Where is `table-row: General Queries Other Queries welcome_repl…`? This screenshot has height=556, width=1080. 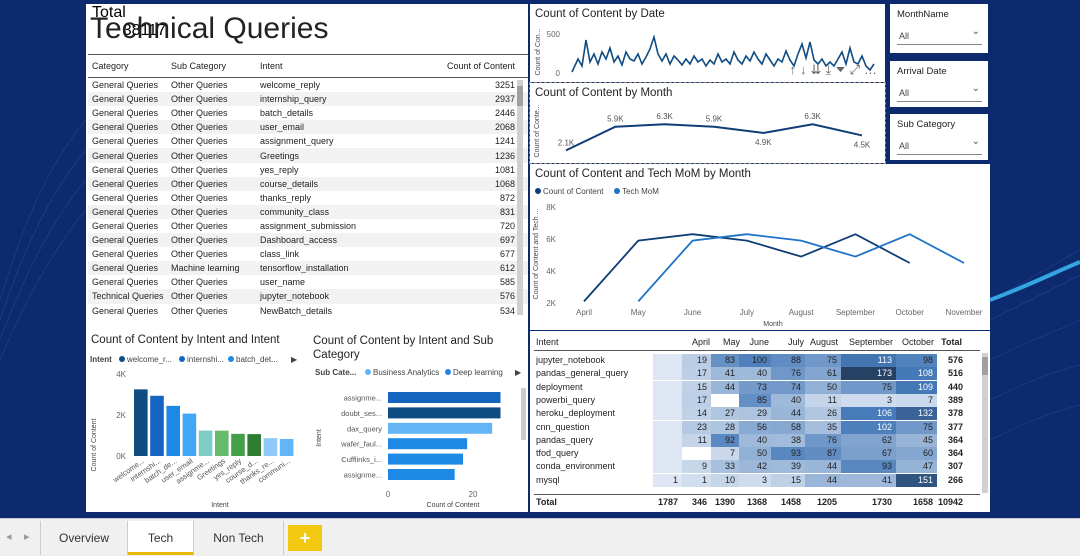
table-row: General Queries Other Queries welcome_repl… is located at coordinates (308, 85).